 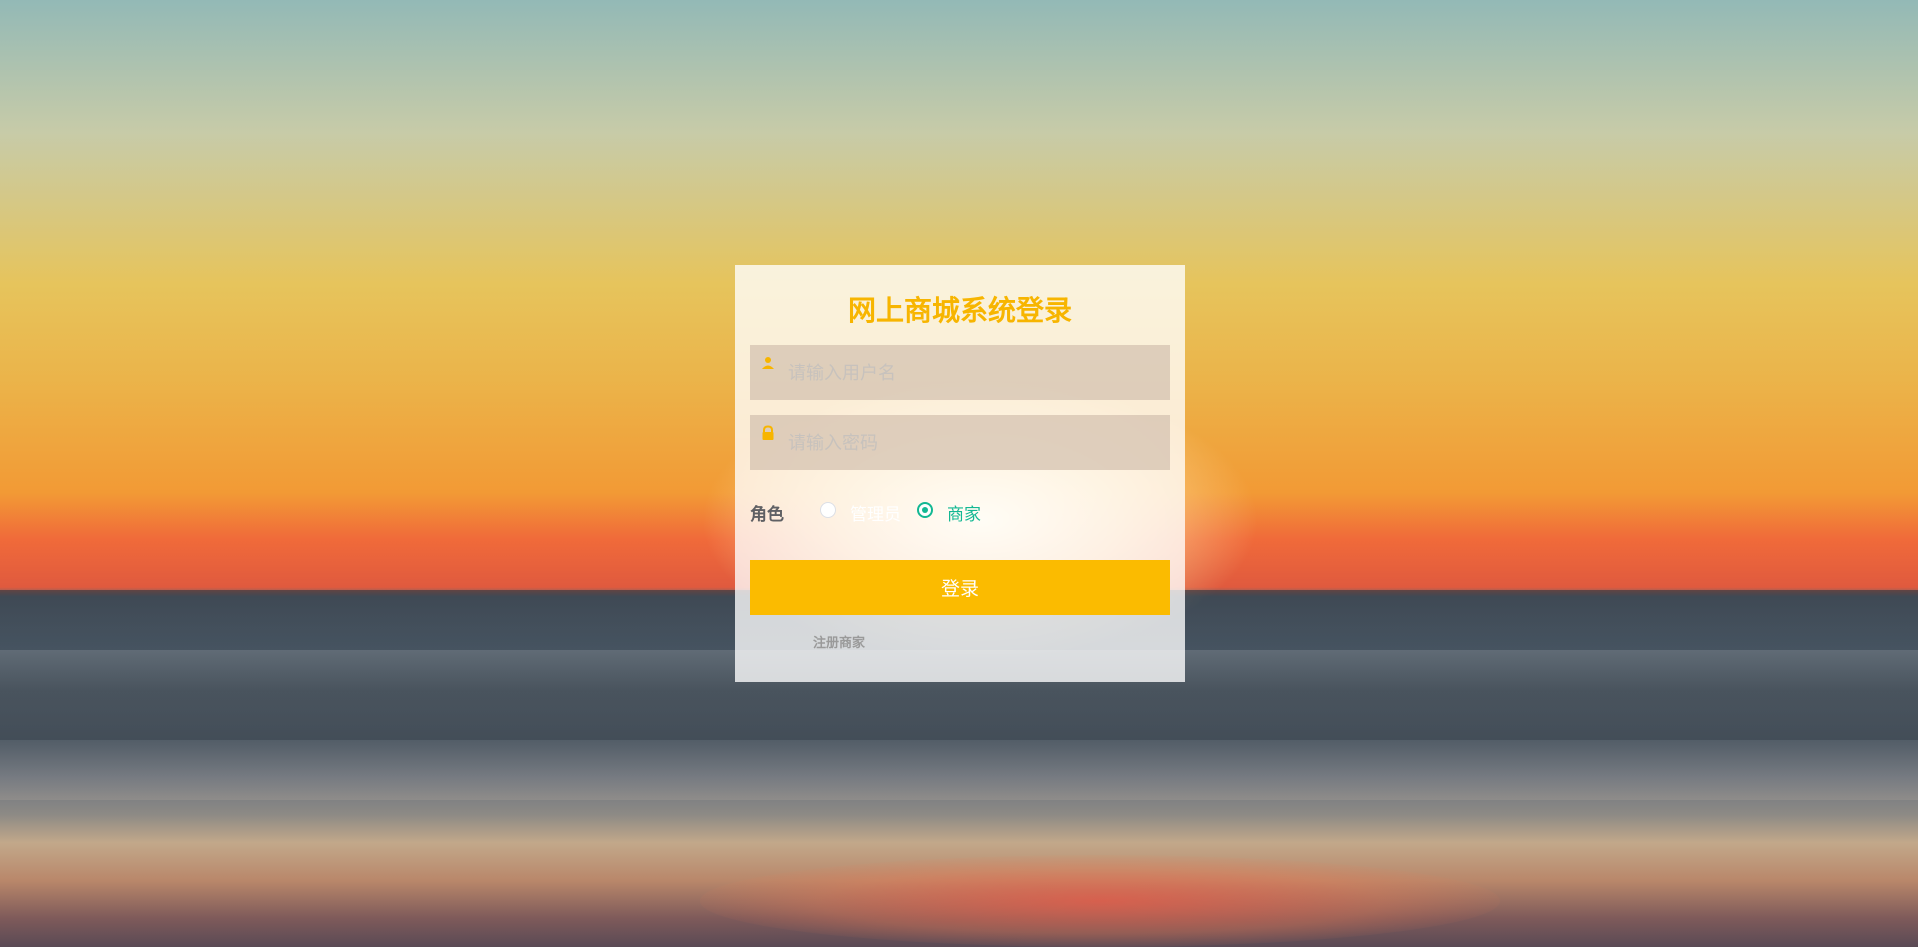 What do you see at coordinates (960, 587) in the screenshot?
I see `login-button: 登录` at bounding box center [960, 587].